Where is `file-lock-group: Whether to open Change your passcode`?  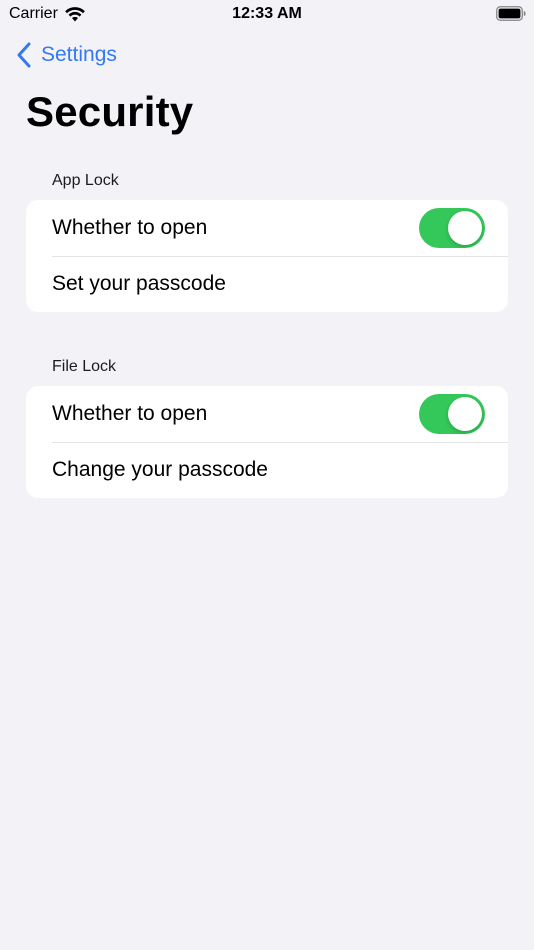
file-lock-group: Whether to open Change your passcode is located at coordinates (267, 442).